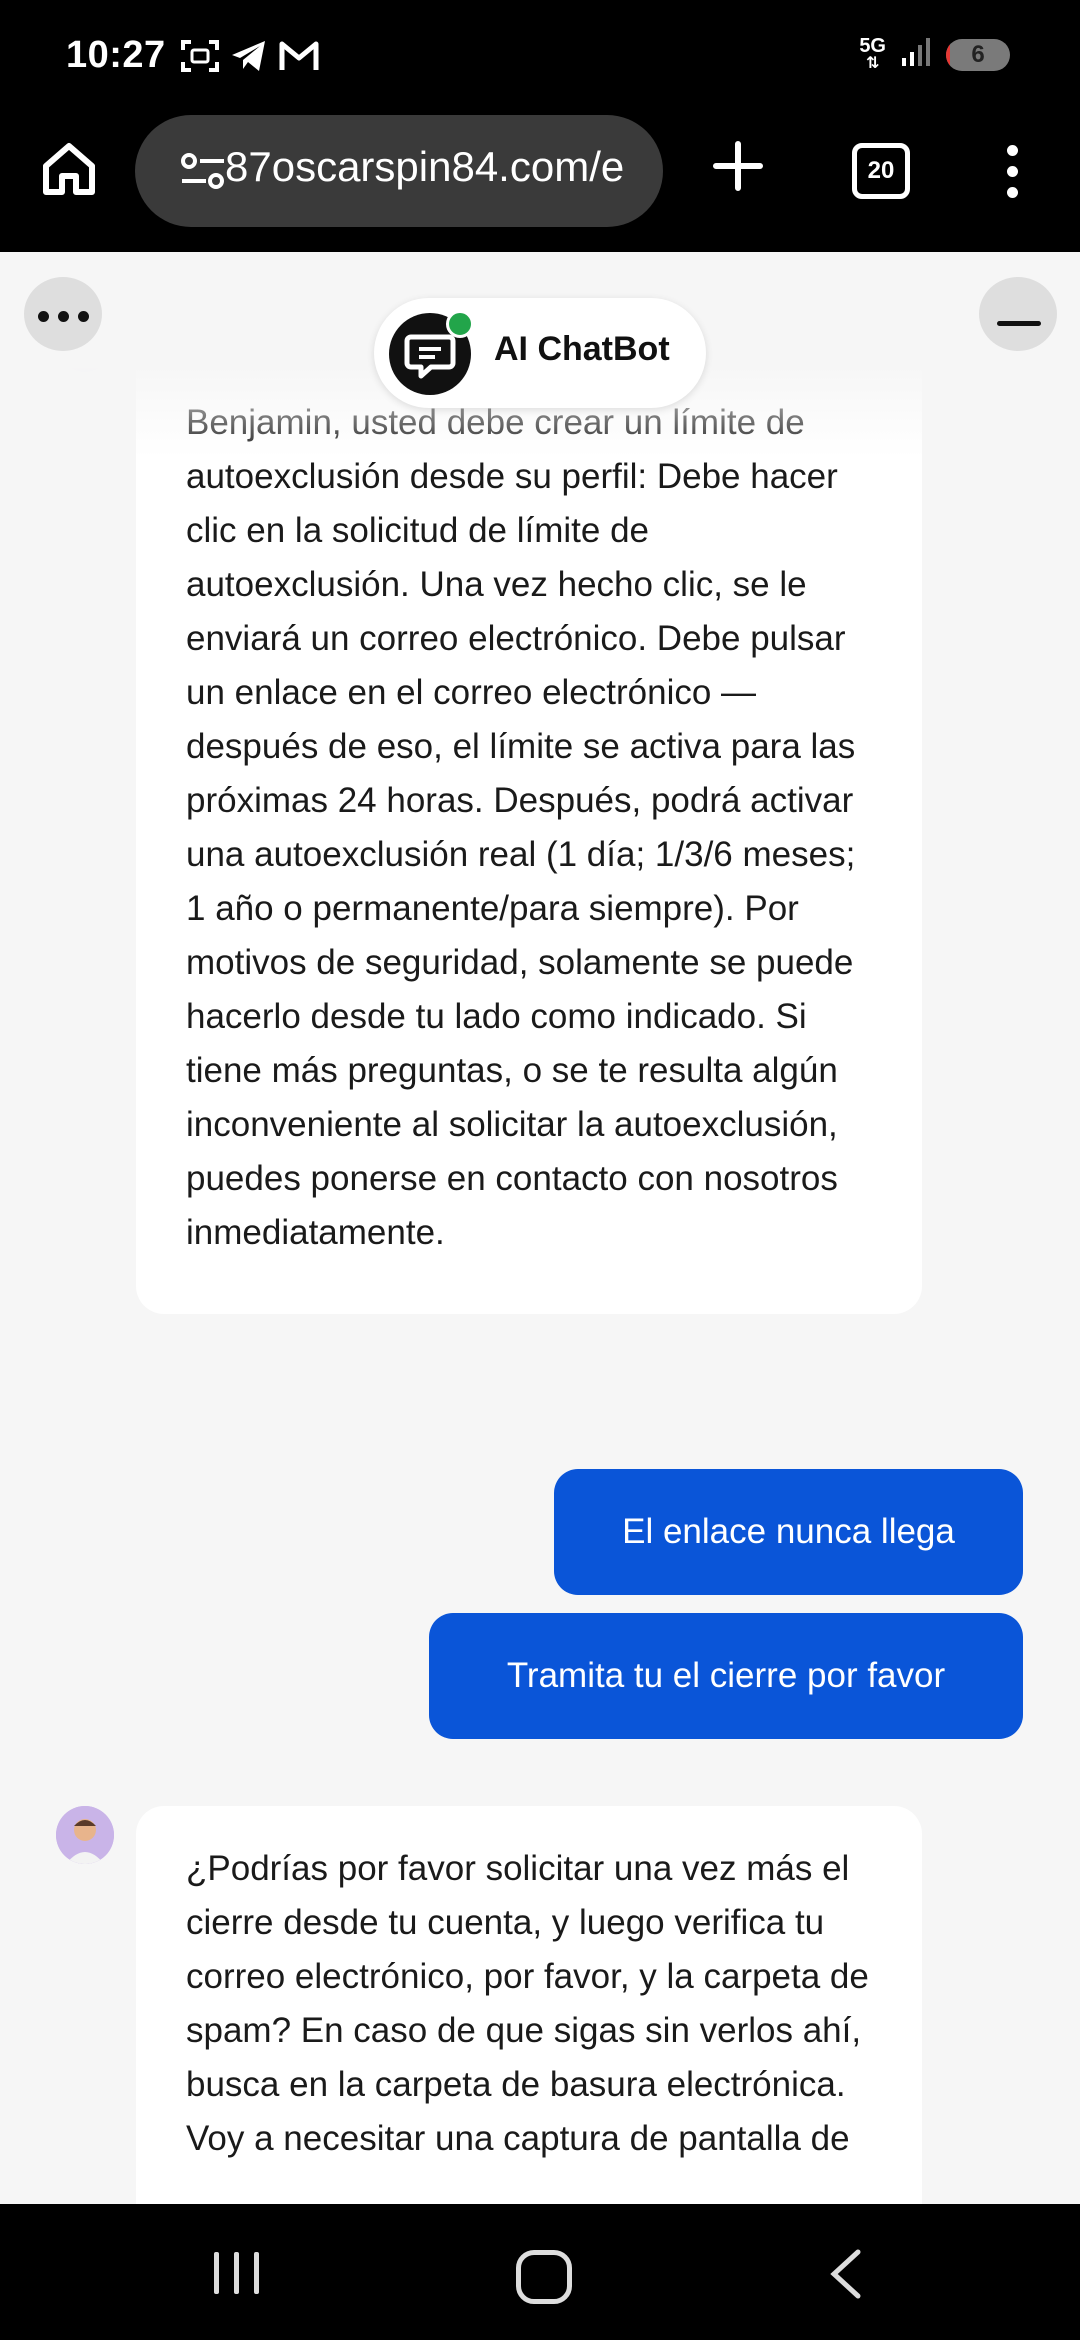 Image resolution: width=1080 pixels, height=2340 pixels. What do you see at coordinates (934, 54) in the screenshot?
I see `status-right: 5G ⇅ 6` at bounding box center [934, 54].